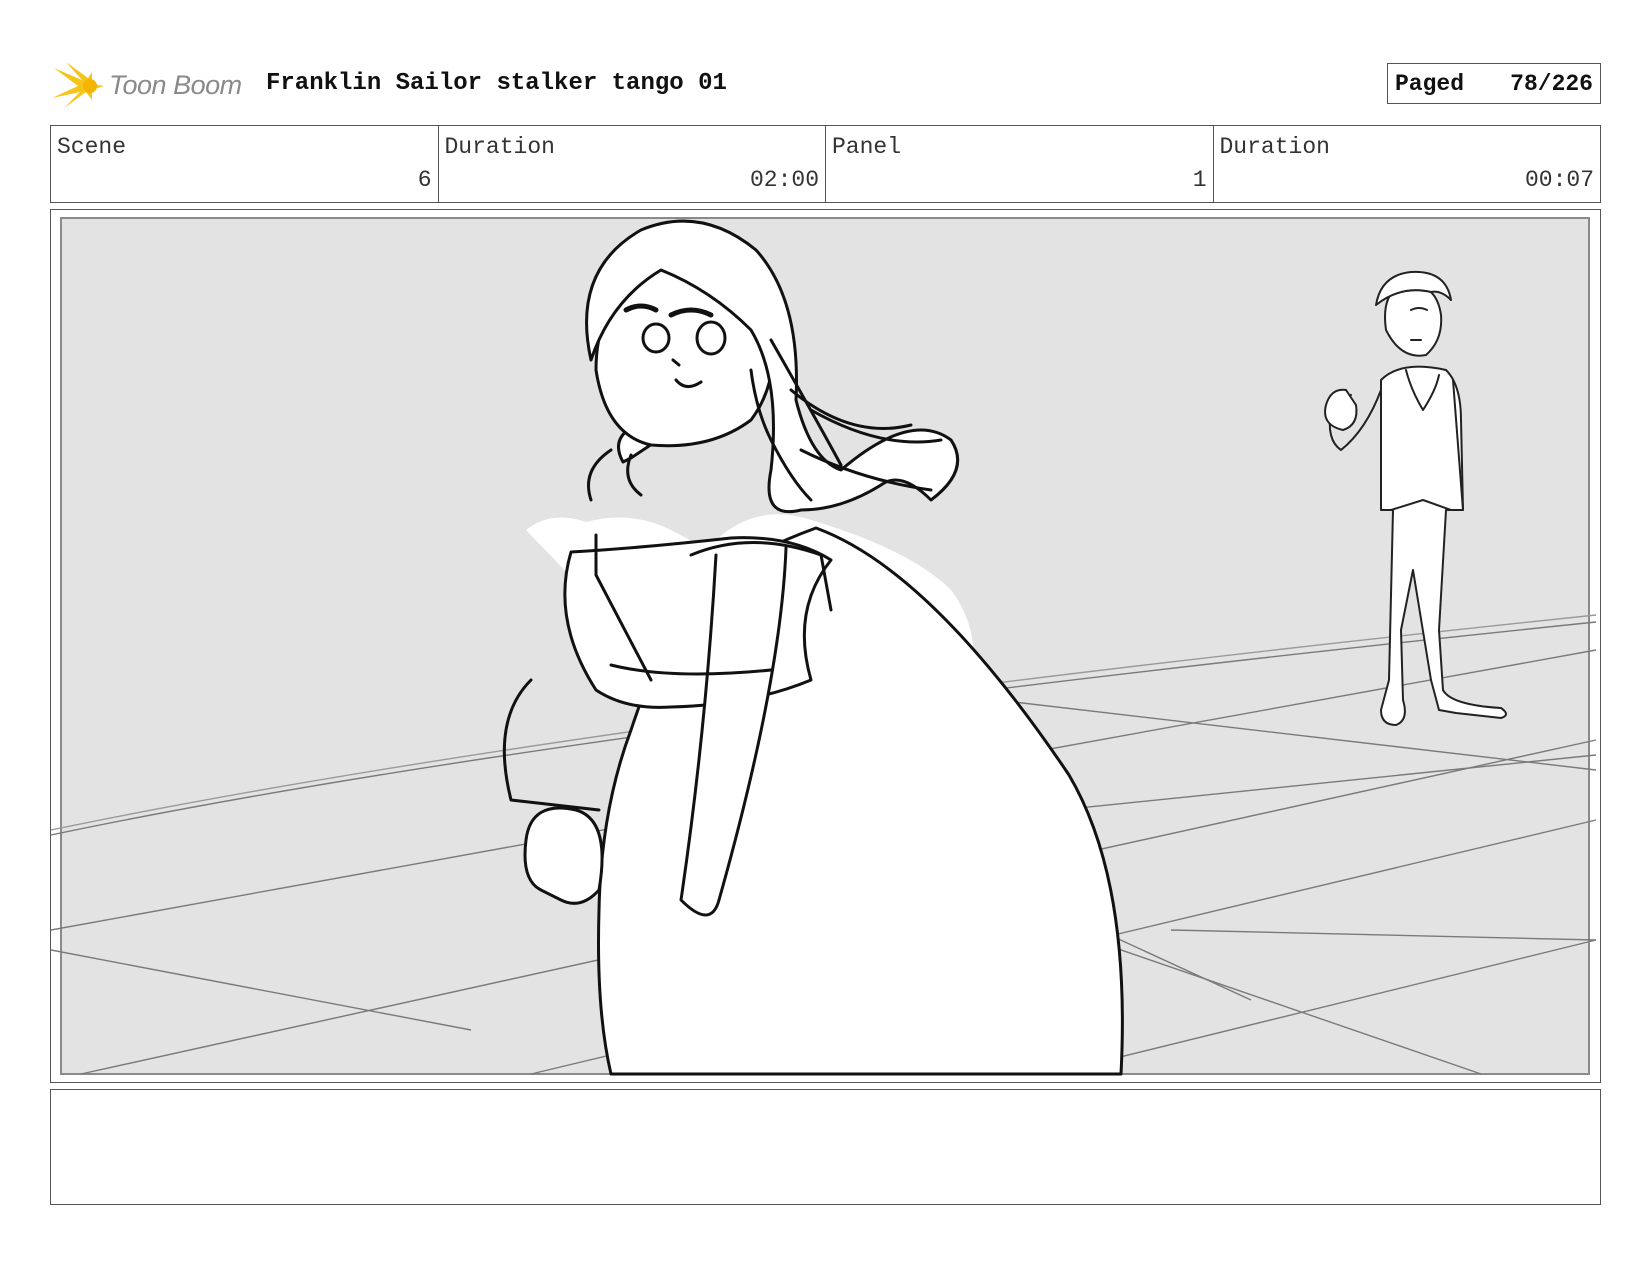 The height and width of the screenshot is (1275, 1650). I want to click on panel-cell: Panel 1, so click(1020, 164).